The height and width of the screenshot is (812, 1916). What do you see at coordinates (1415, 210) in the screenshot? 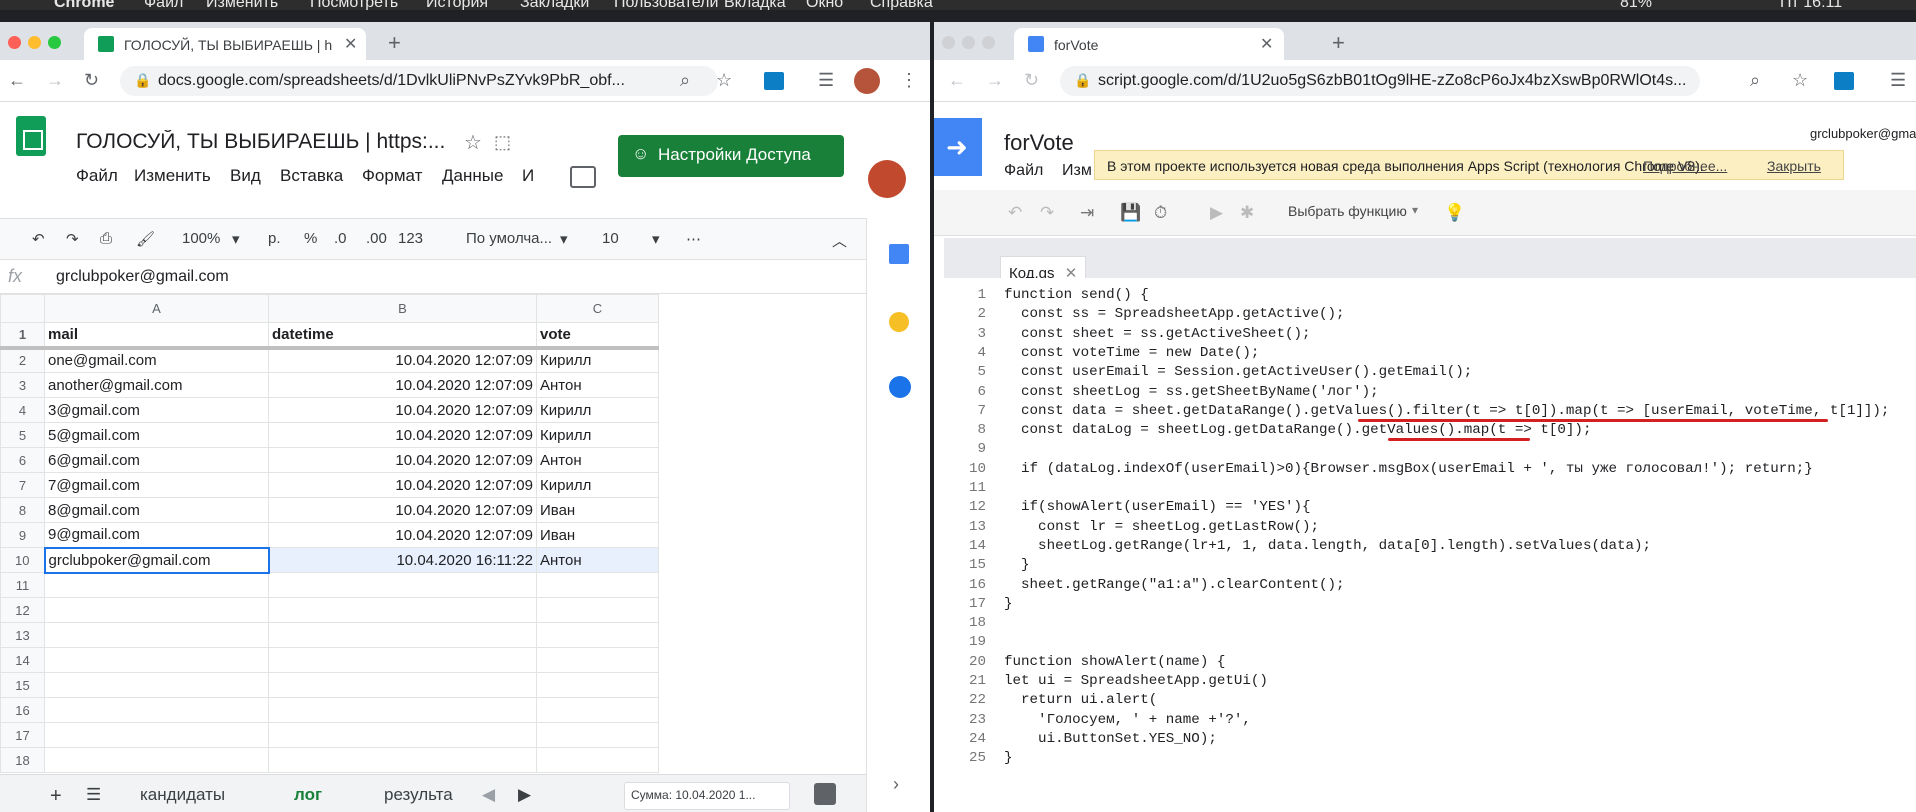
I see `select-function-chevron-icon: ▾` at bounding box center [1415, 210].